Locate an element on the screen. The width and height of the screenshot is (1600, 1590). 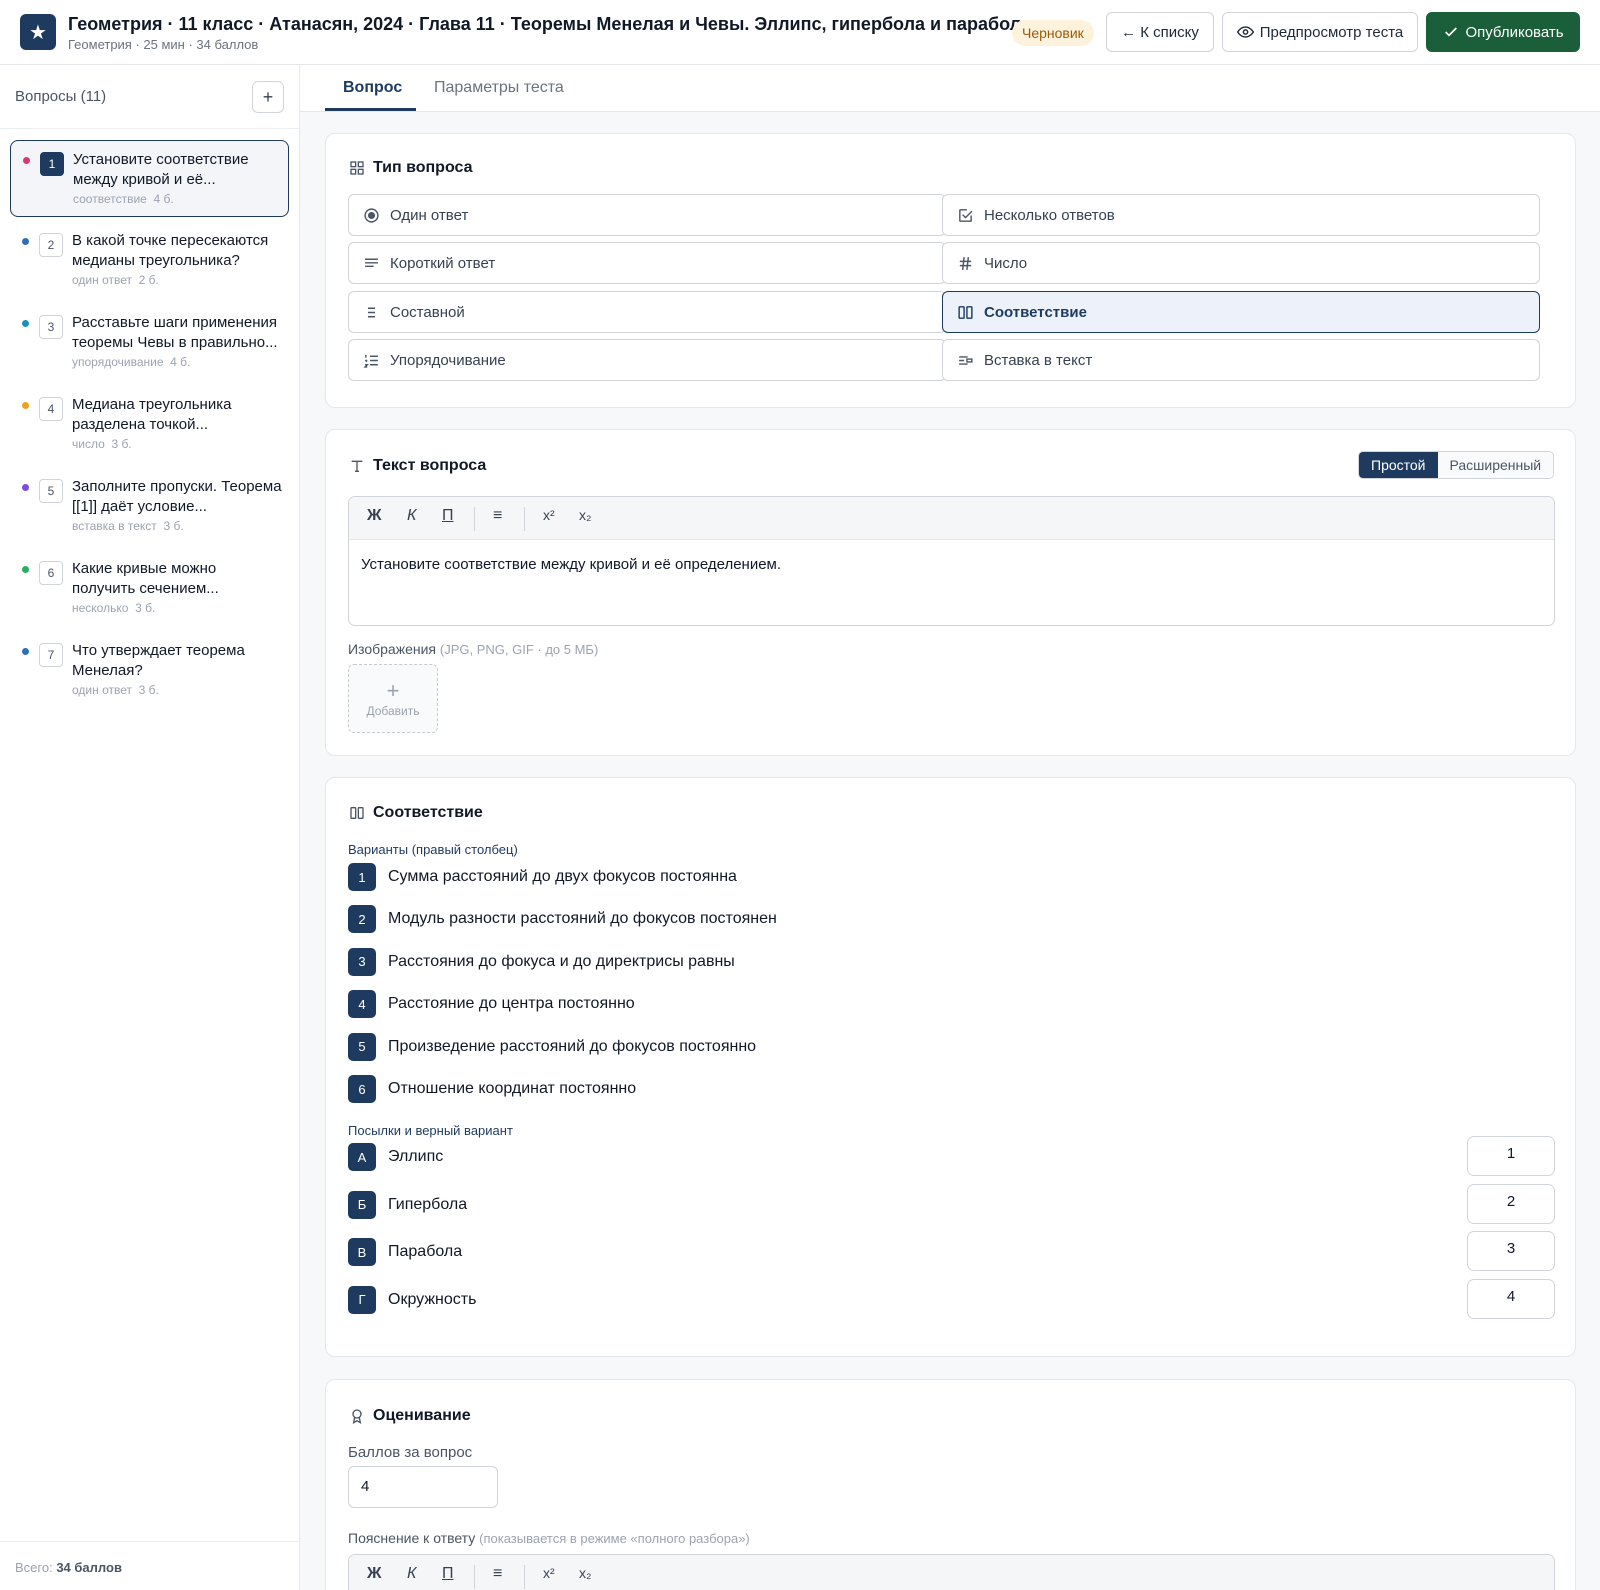
explanation-editor: Ж К П ≡ x² x₂ is located at coordinates (951, 1572).